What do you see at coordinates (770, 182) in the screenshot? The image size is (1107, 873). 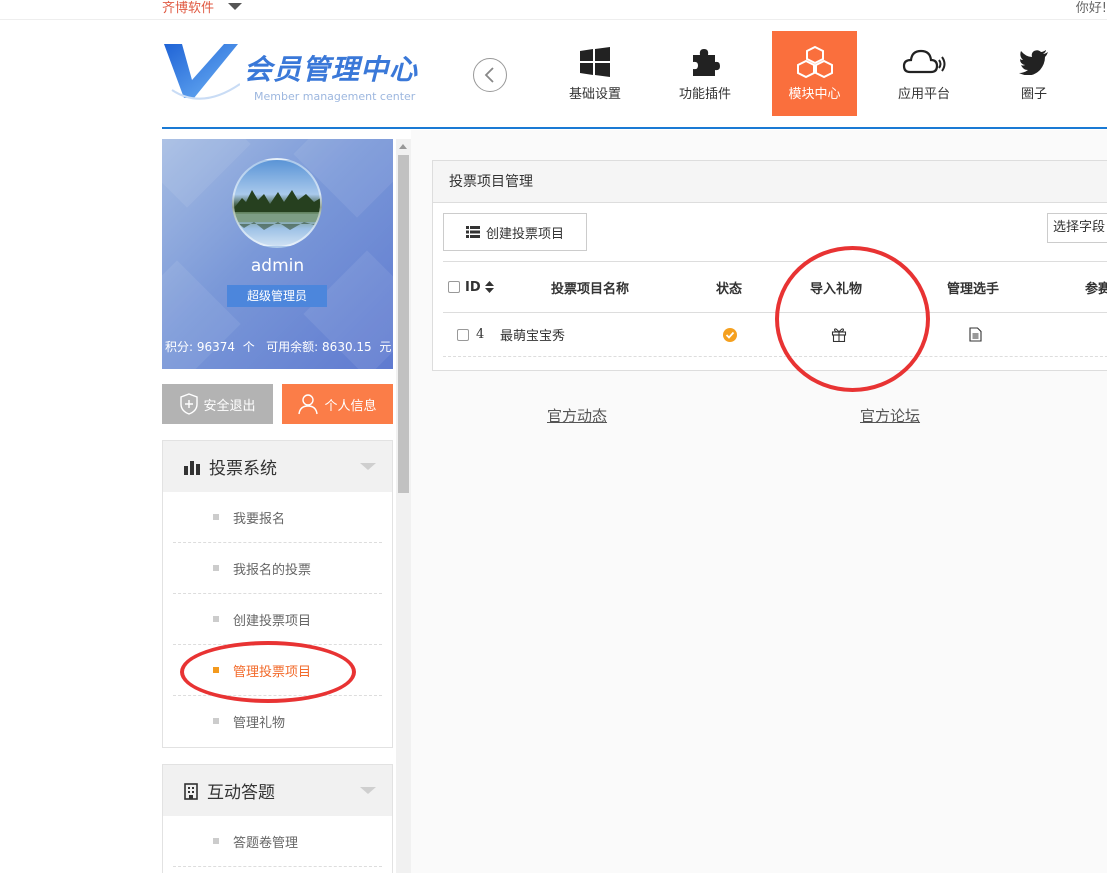 I see `card-title: 投票项目管理` at bounding box center [770, 182].